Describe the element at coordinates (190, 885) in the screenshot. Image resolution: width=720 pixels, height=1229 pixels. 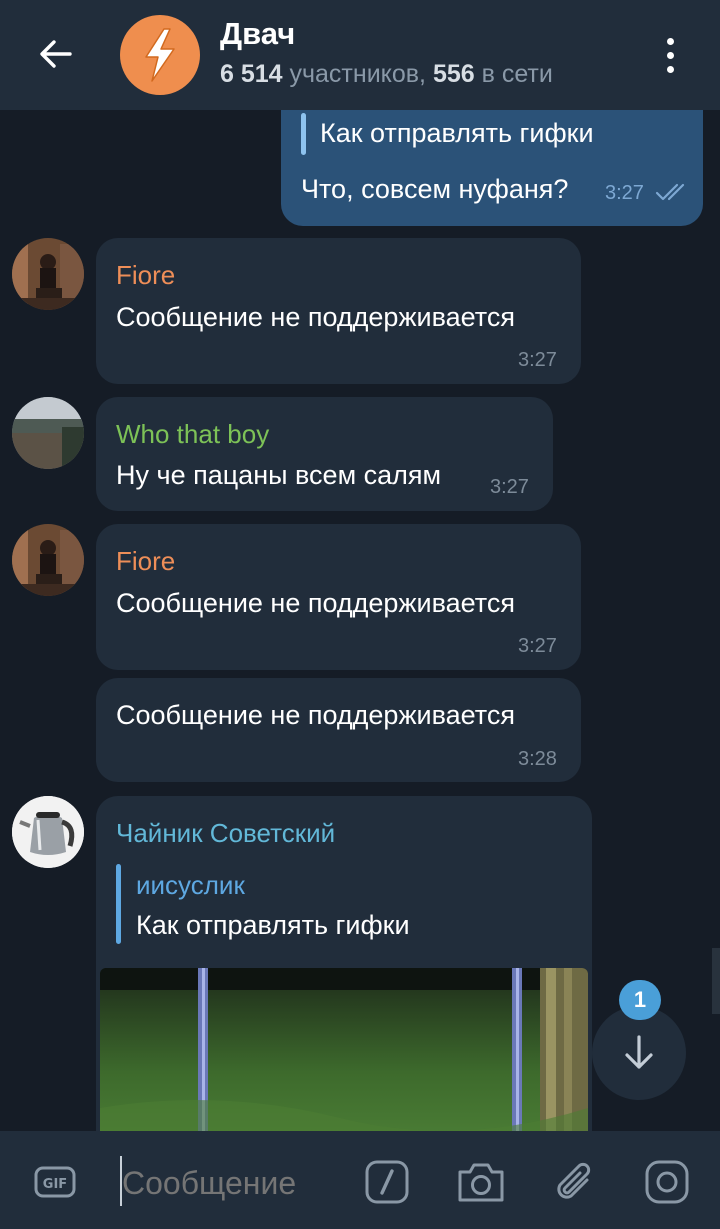
I see `reply-sender: иисуслик` at that location.